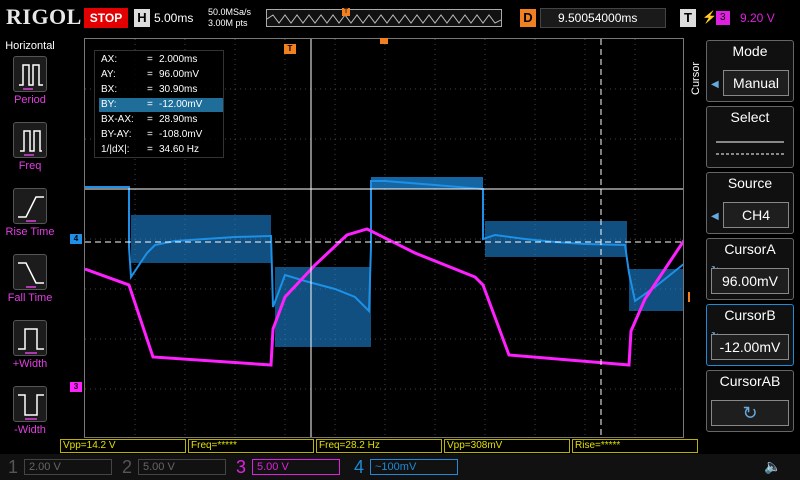  I want to click on measure-fall-time-button: Fall Time, so click(30, 284).